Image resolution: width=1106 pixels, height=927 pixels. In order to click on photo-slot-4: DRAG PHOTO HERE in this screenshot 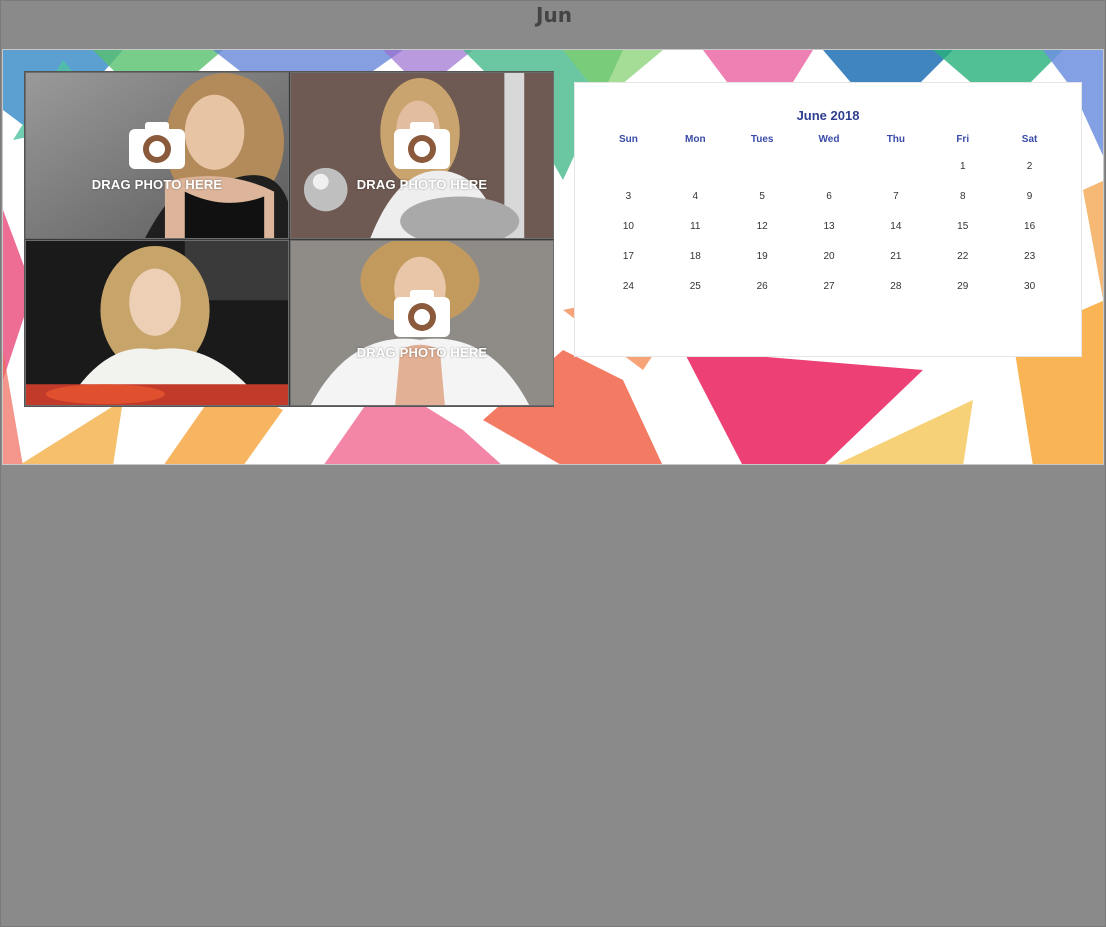, I will do `click(422, 323)`.